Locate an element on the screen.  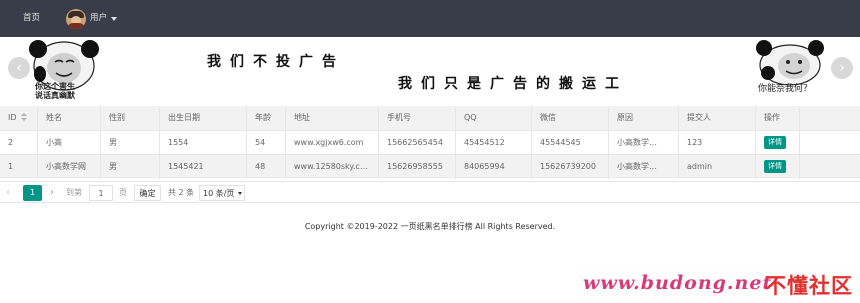
pagination: ‹ 1 › 到第 1 页 确定 共 2 条 10 条/页 is located at coordinates (430, 192).